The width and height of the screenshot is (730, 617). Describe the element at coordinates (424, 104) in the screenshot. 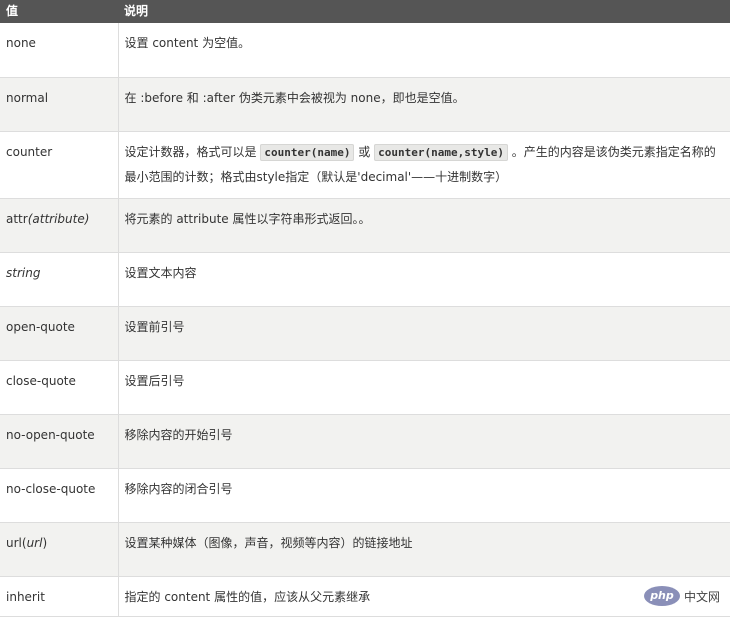

I see `description-cell: 在 :before 和 :after 伪类元素中会被视为 none，即也是空值。` at that location.